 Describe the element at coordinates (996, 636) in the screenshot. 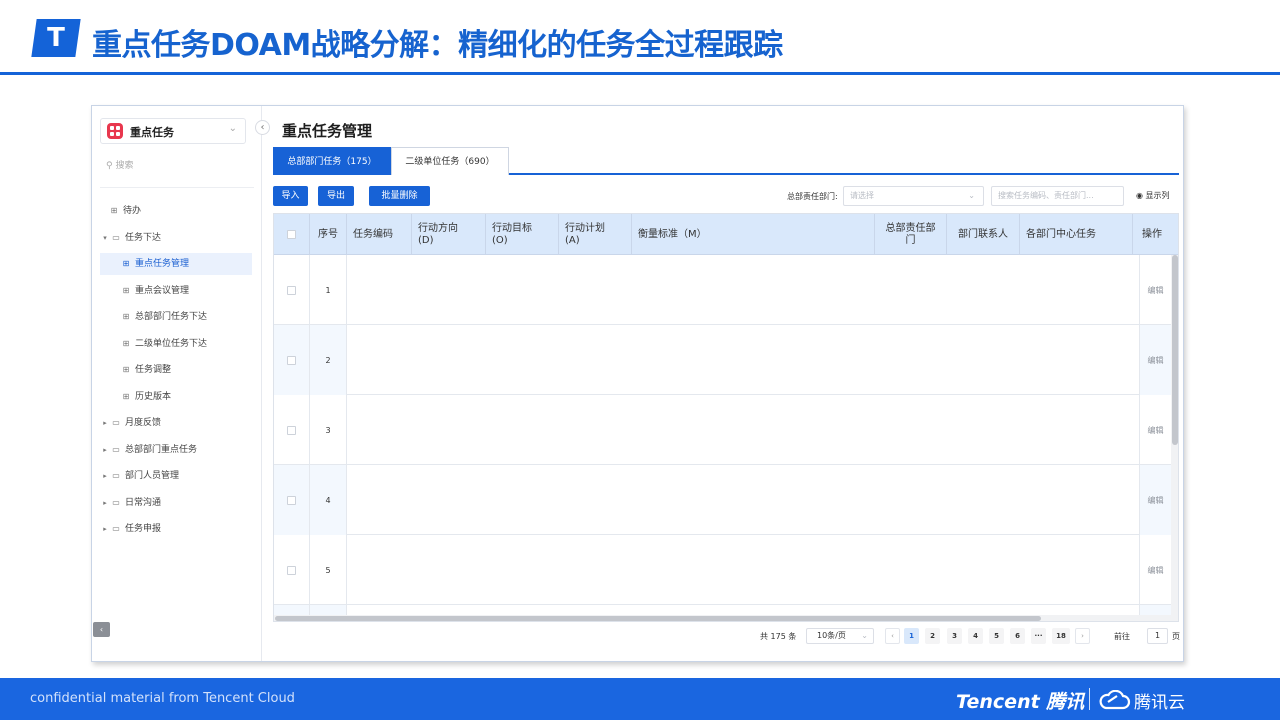

I see `page-5: 5` at that location.